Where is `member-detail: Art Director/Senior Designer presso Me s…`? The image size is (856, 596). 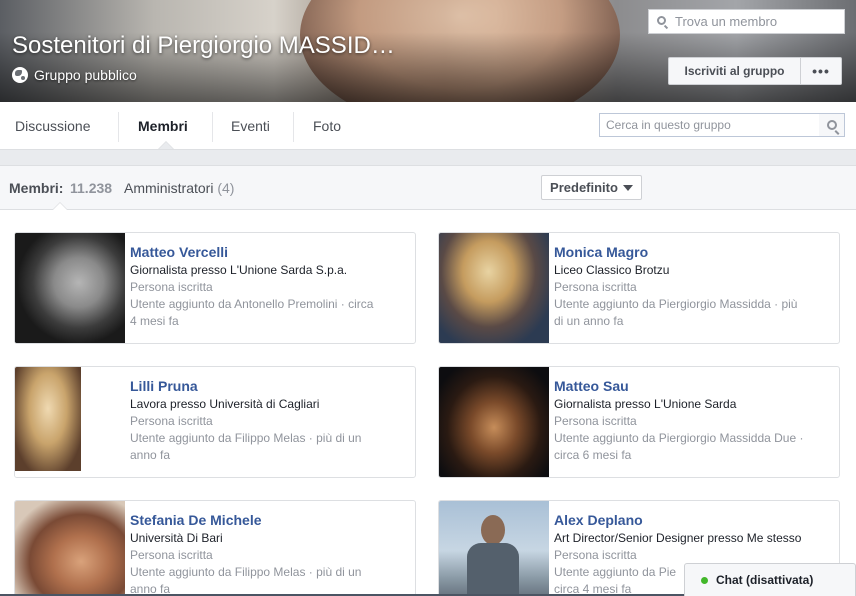
member-detail: Art Director/Senior Designer presso Me s… is located at coordinates (678, 538).